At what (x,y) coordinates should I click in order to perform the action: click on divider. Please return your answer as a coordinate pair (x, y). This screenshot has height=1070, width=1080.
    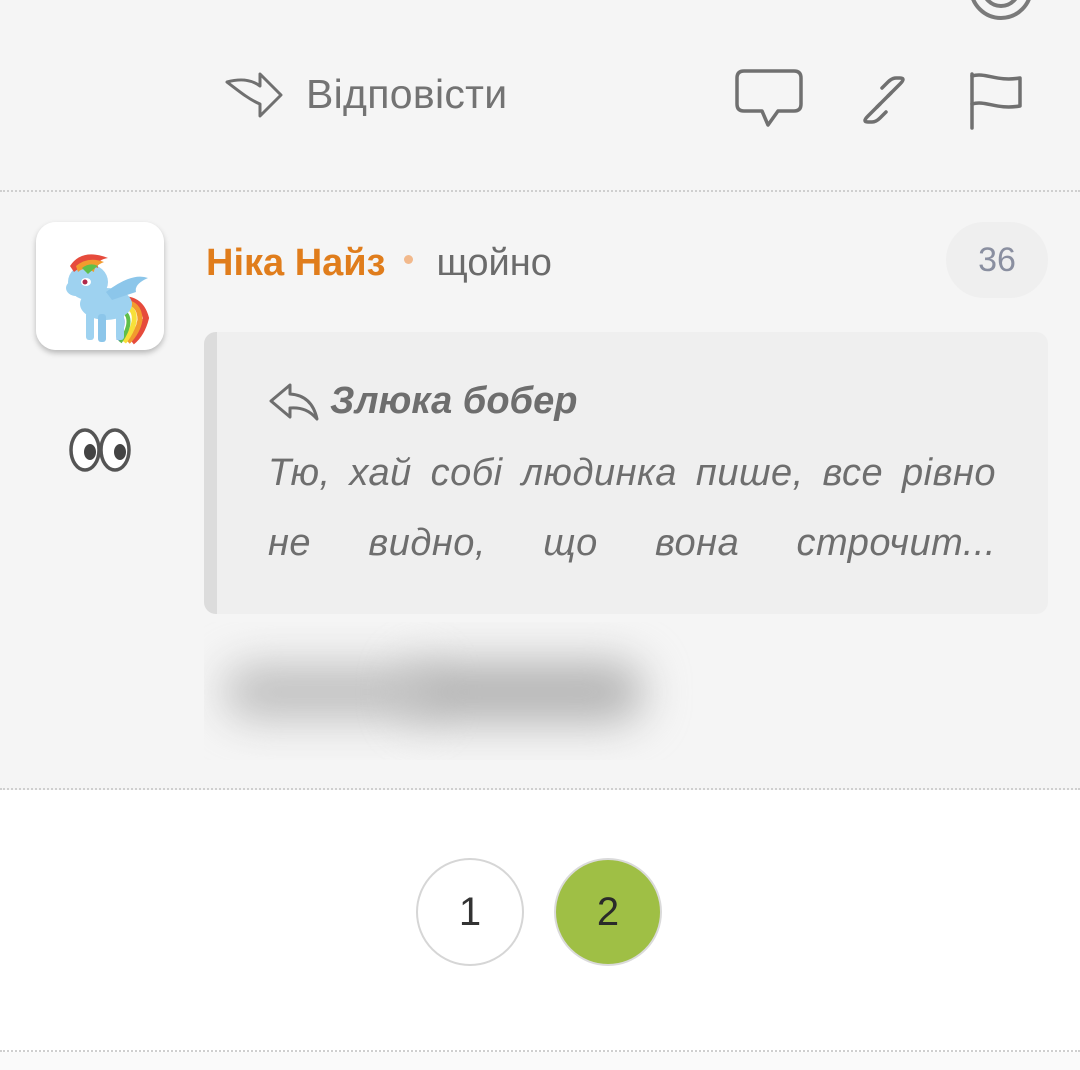
    Looking at the image, I should click on (540, 191).